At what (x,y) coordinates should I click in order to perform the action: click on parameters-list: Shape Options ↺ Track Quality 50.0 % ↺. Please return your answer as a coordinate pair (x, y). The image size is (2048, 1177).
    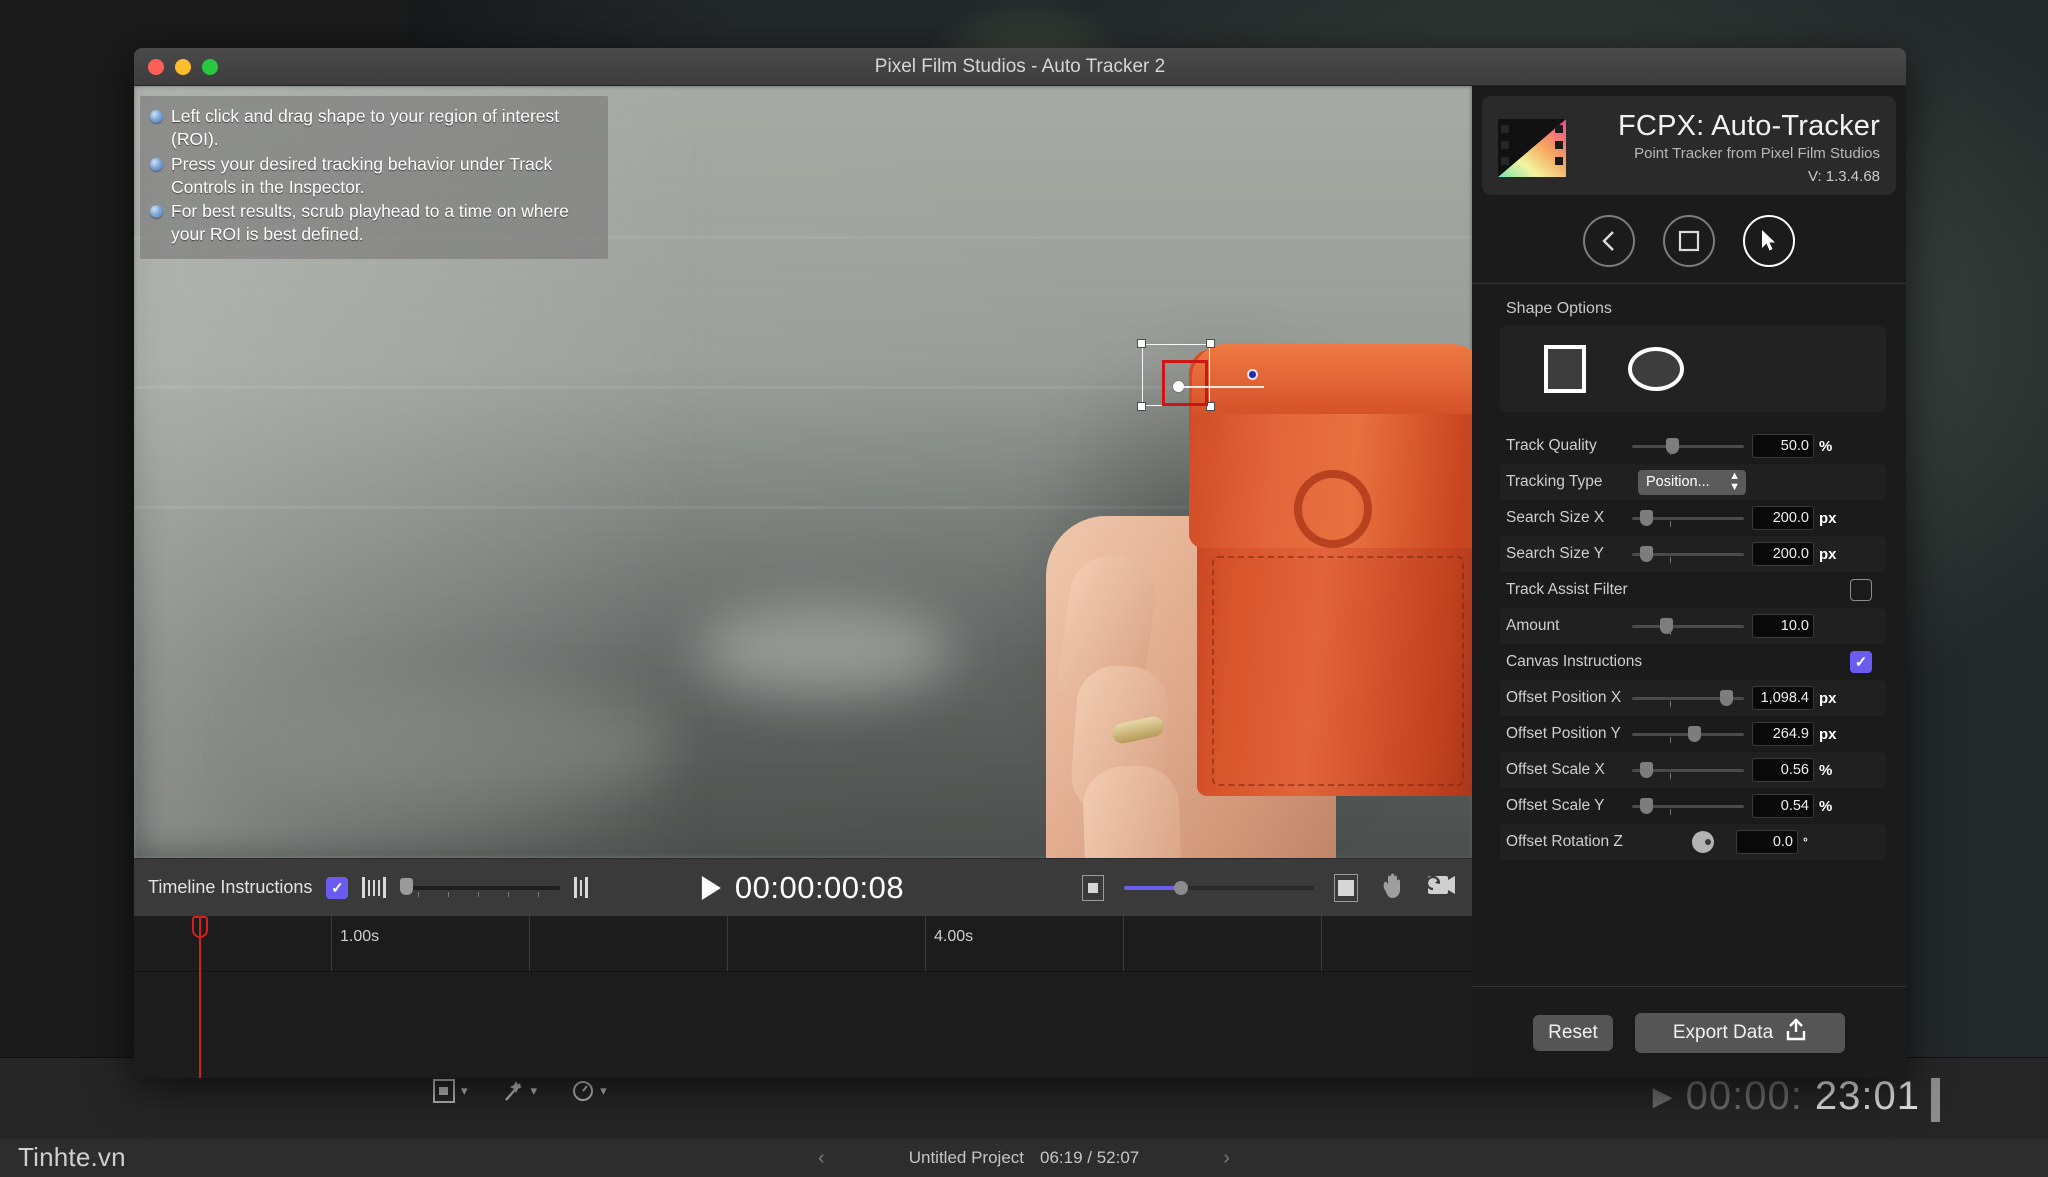
    Looking at the image, I should click on (1689, 635).